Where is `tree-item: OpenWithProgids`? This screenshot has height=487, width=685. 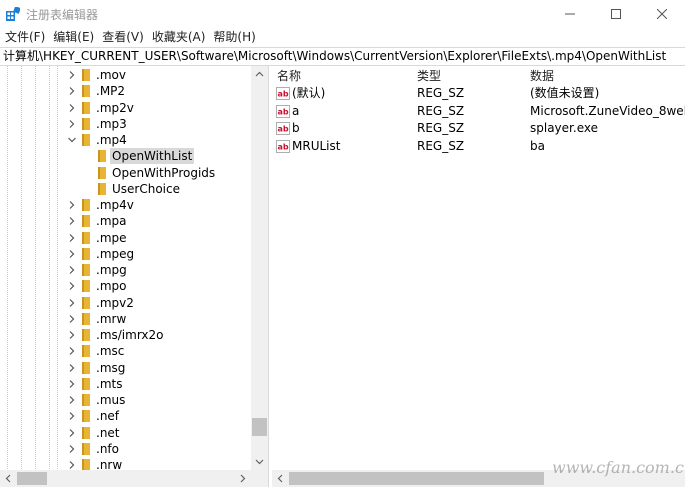
tree-item: OpenWithProgids is located at coordinates (125, 173).